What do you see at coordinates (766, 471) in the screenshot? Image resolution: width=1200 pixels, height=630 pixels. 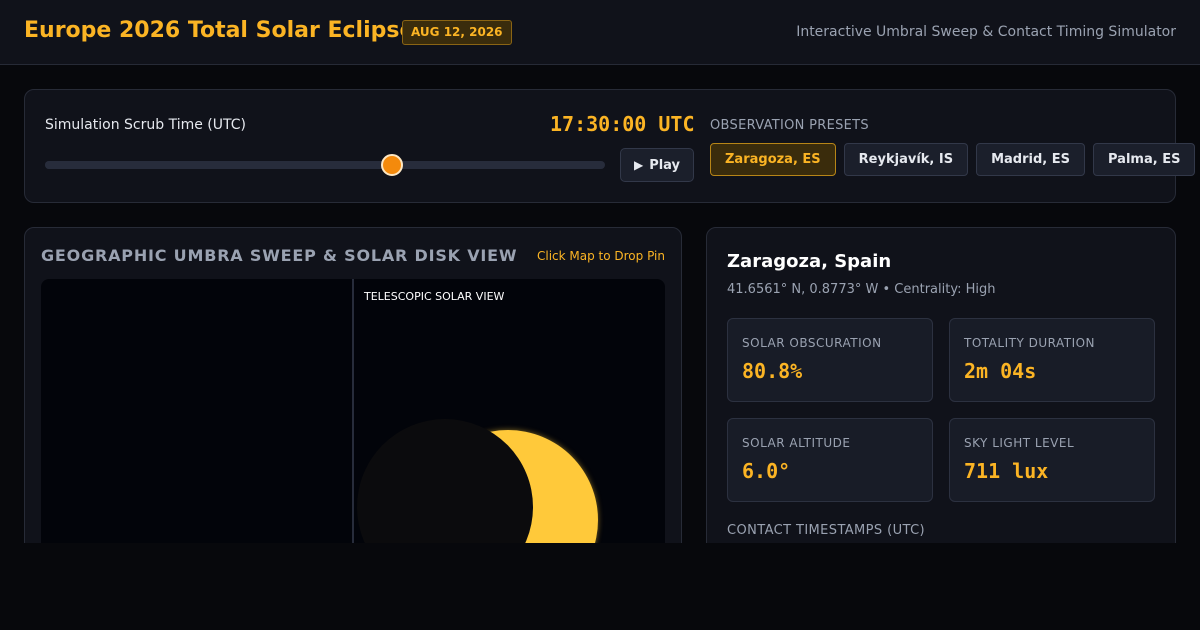 I see `metric-value: 6.0°` at bounding box center [766, 471].